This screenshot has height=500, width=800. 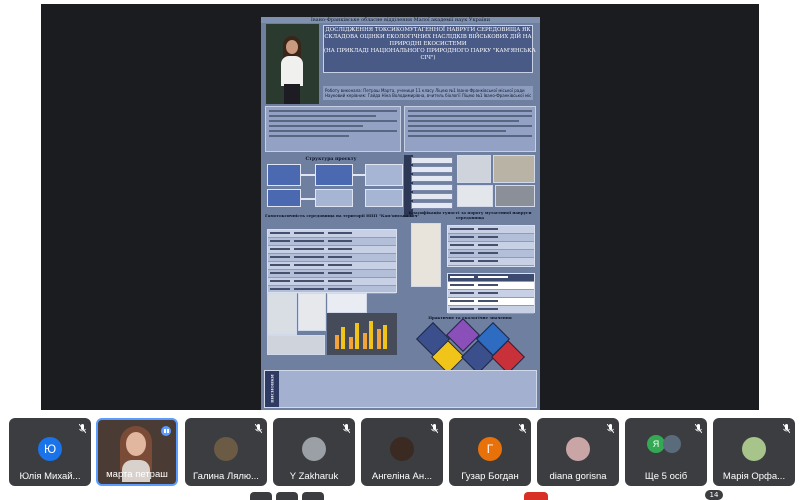 What do you see at coordinates (166, 431) in the screenshot?
I see `speaking-indicator-icon` at bounding box center [166, 431].